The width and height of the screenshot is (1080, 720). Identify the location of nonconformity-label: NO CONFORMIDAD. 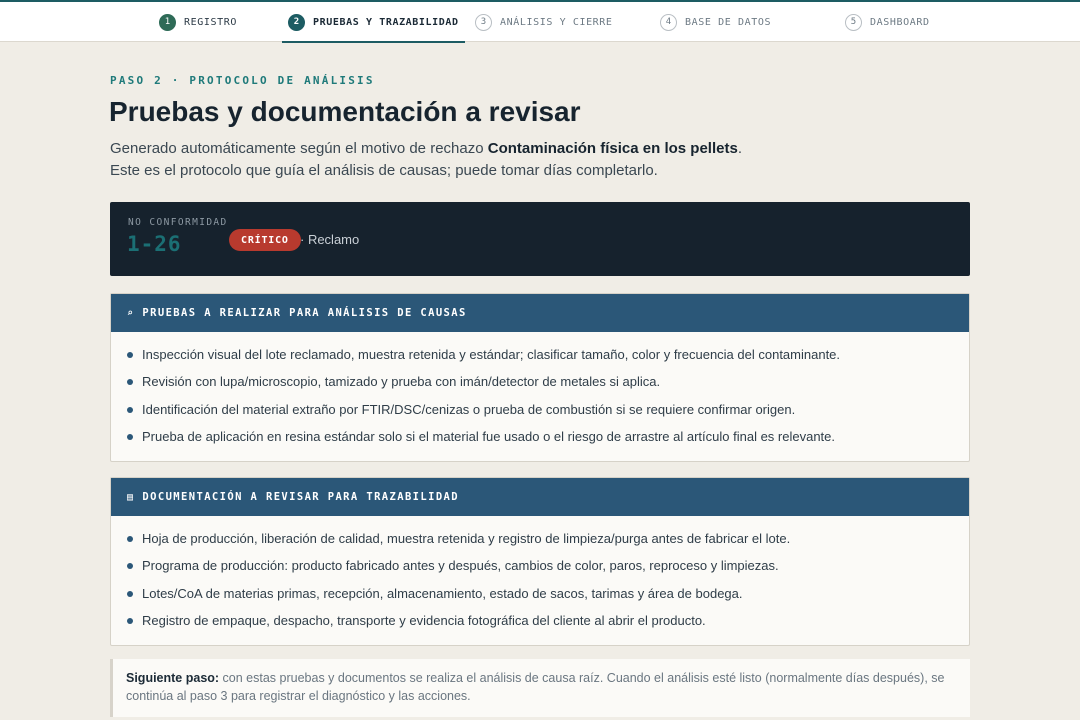
(178, 222).